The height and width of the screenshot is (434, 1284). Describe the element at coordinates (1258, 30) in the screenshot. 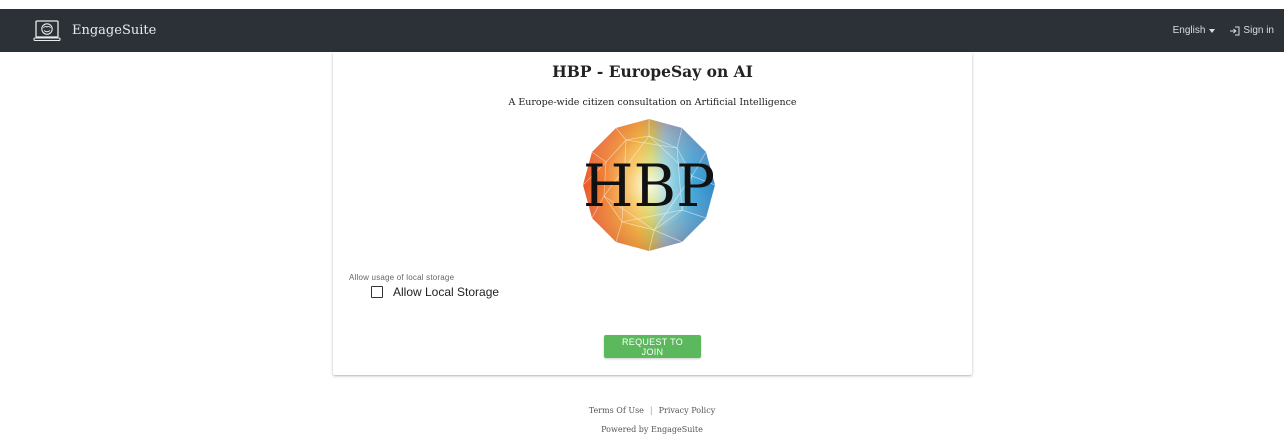

I see `sign-in-label: Sign in` at that location.